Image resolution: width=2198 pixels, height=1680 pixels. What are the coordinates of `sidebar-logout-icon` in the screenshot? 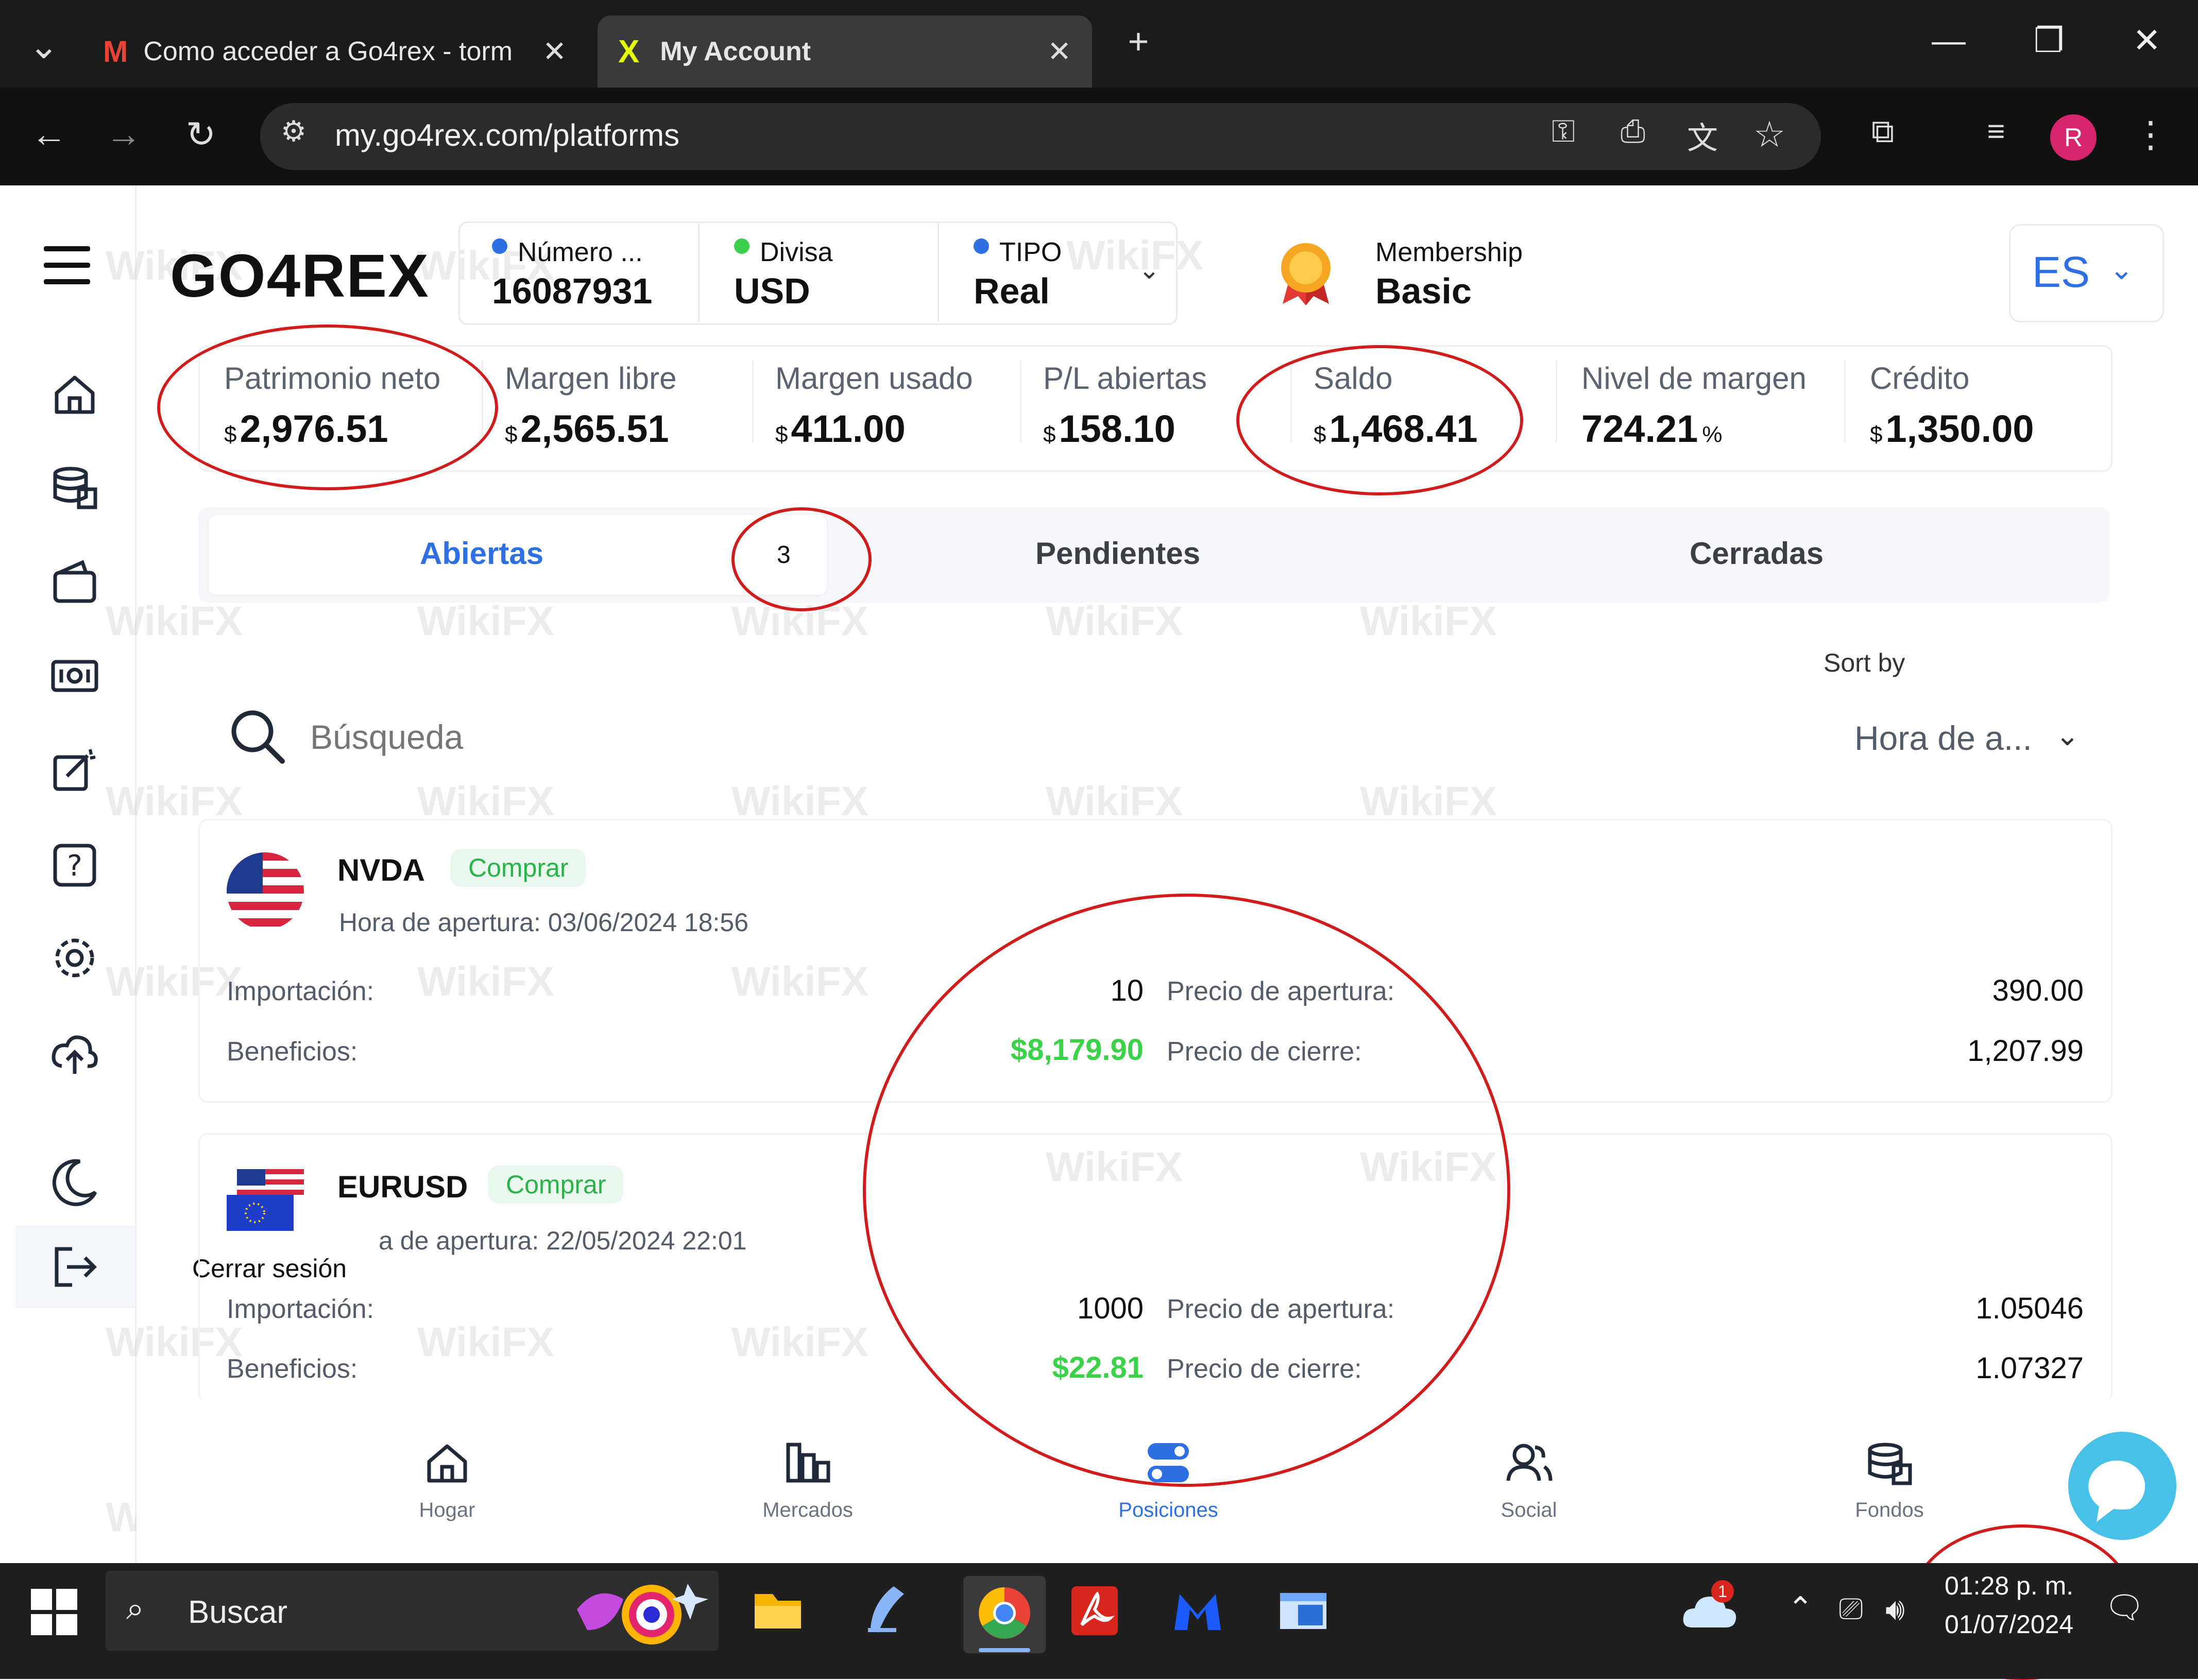 It's located at (74, 1267).